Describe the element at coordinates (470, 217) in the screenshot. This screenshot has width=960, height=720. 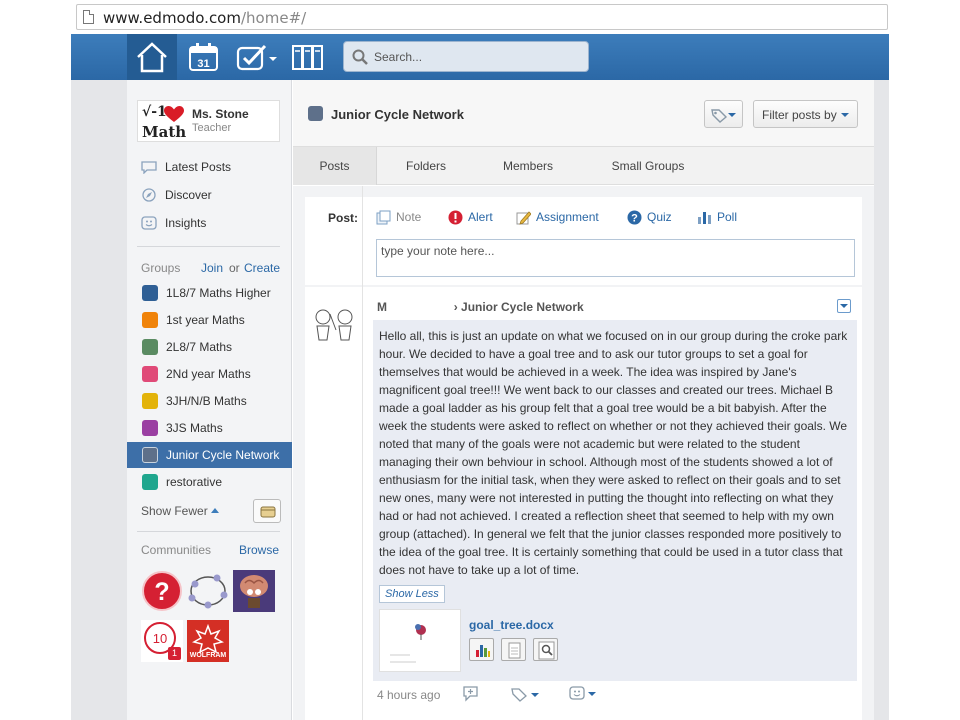
I see `post-type-alert: Alert` at that location.